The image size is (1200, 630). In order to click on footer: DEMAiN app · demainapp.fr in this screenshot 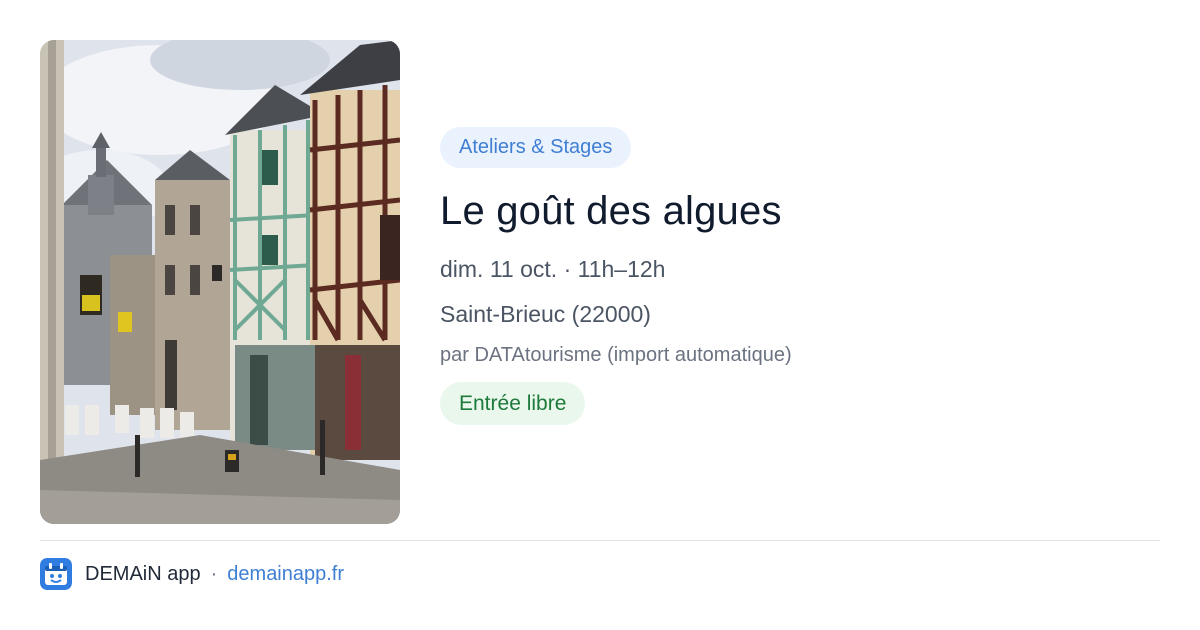, I will do `click(192, 574)`.